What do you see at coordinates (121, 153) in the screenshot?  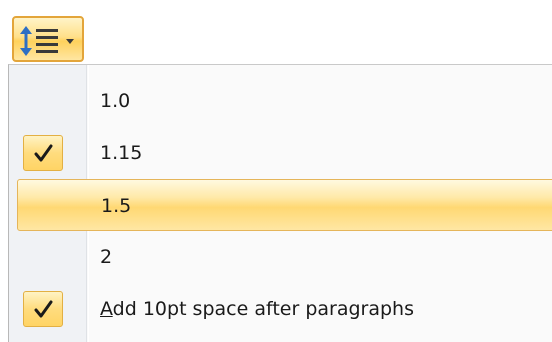 I see `menu-item-label: 1.15` at bounding box center [121, 153].